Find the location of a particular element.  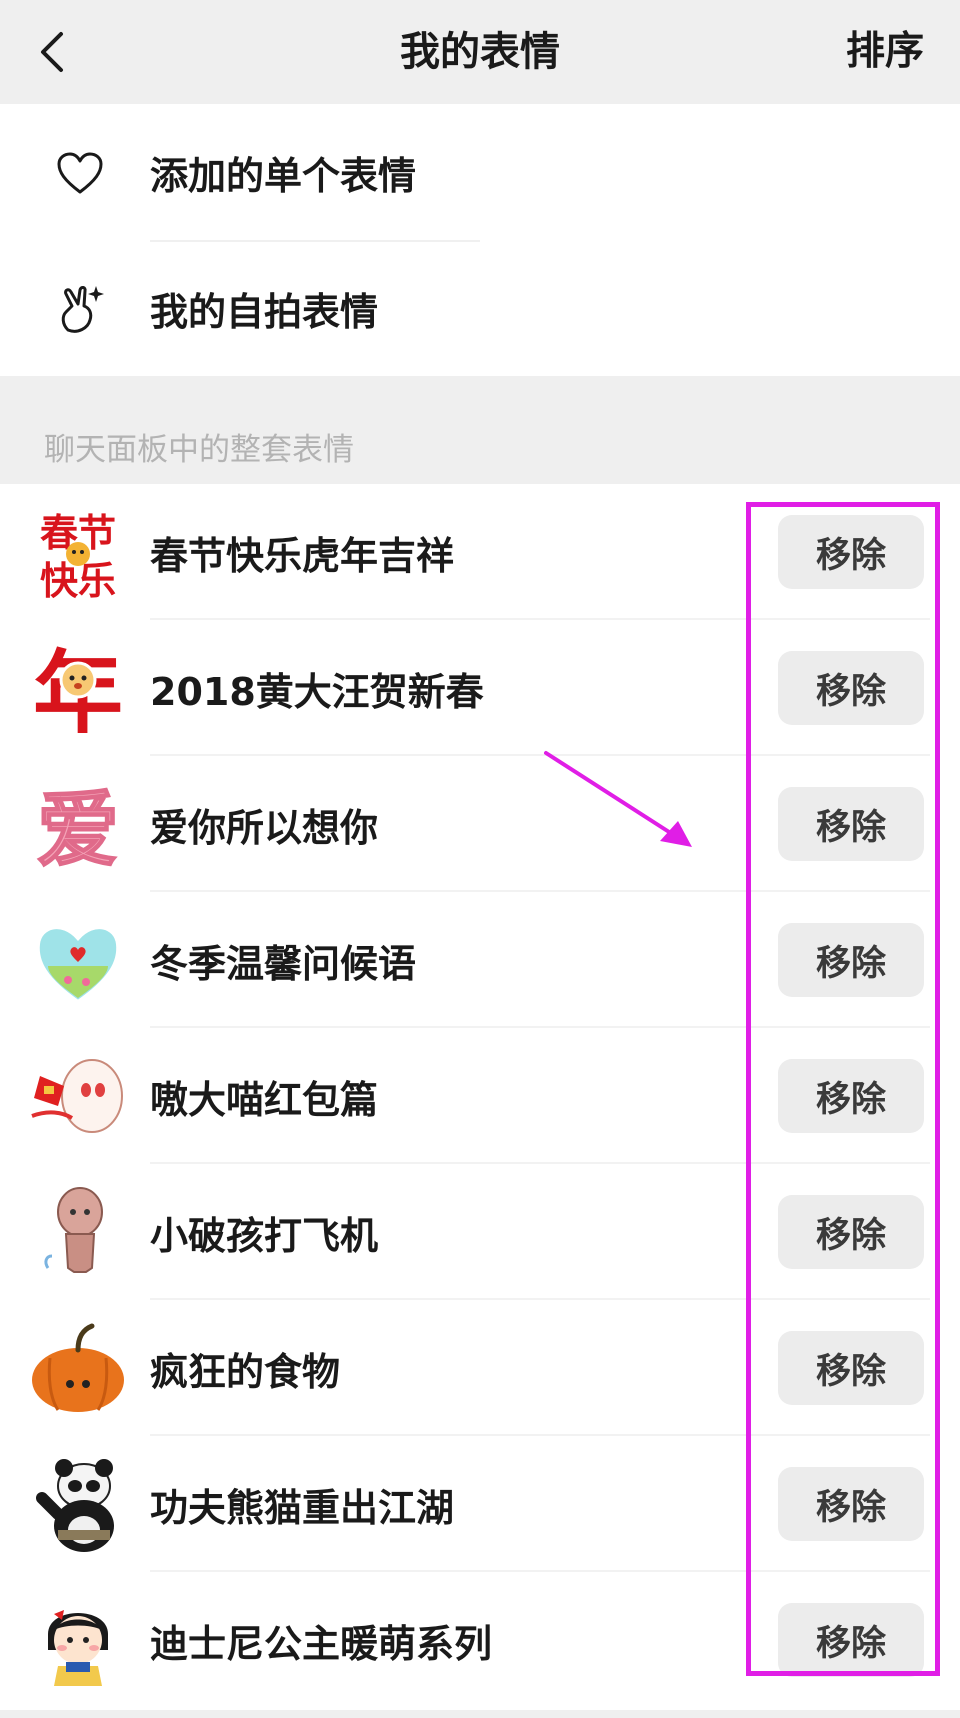

thumb-text: 爱 is located at coordinates (78, 828).